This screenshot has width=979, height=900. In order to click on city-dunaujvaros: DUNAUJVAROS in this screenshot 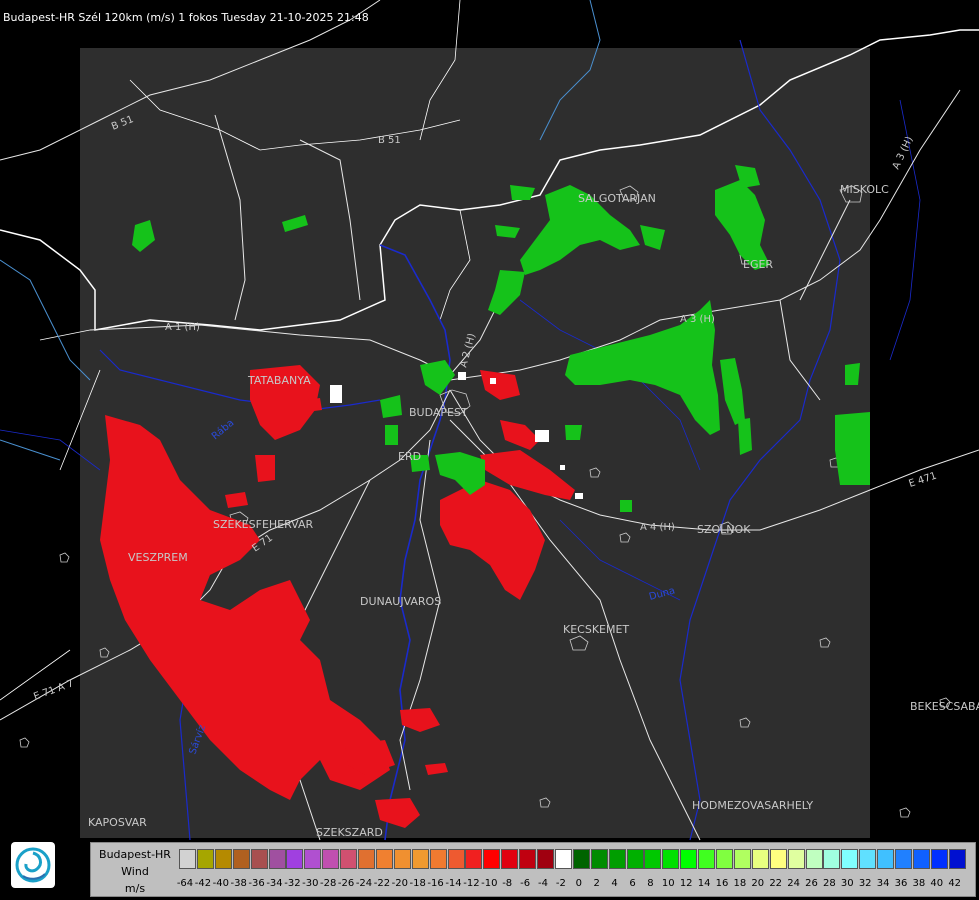, I will do `click(400, 601)`.